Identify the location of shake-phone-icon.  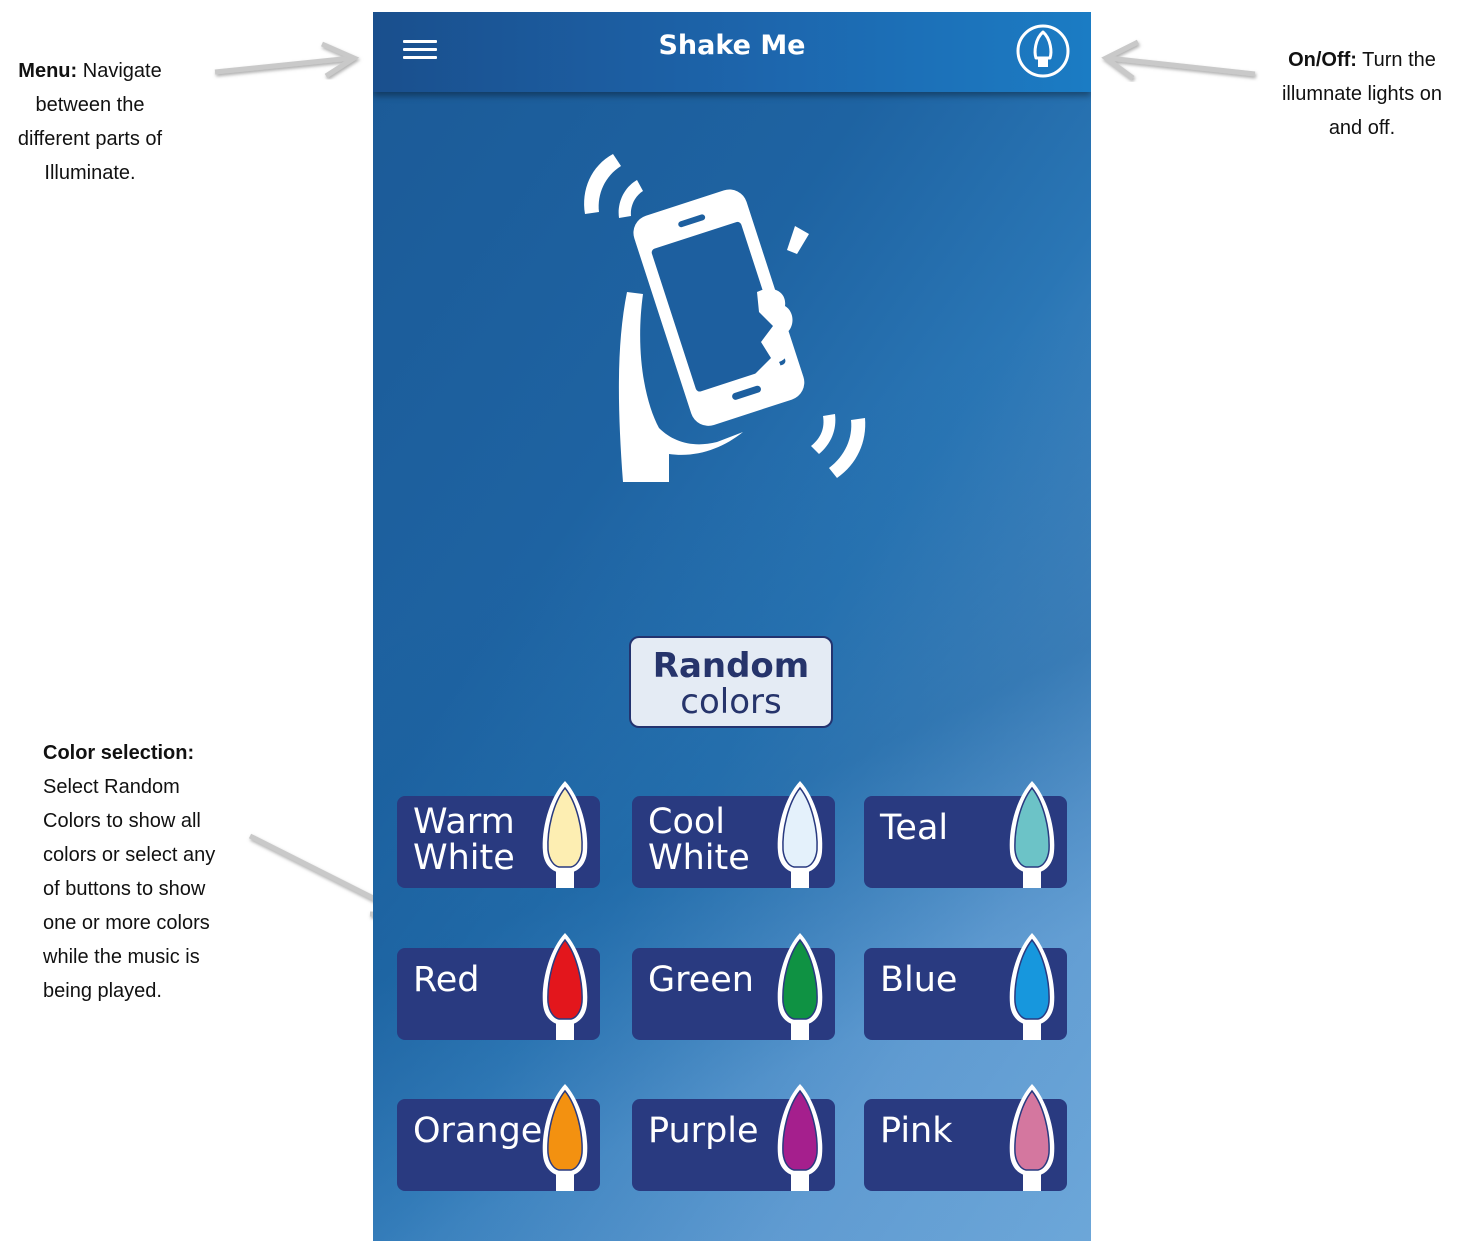
(725, 318).